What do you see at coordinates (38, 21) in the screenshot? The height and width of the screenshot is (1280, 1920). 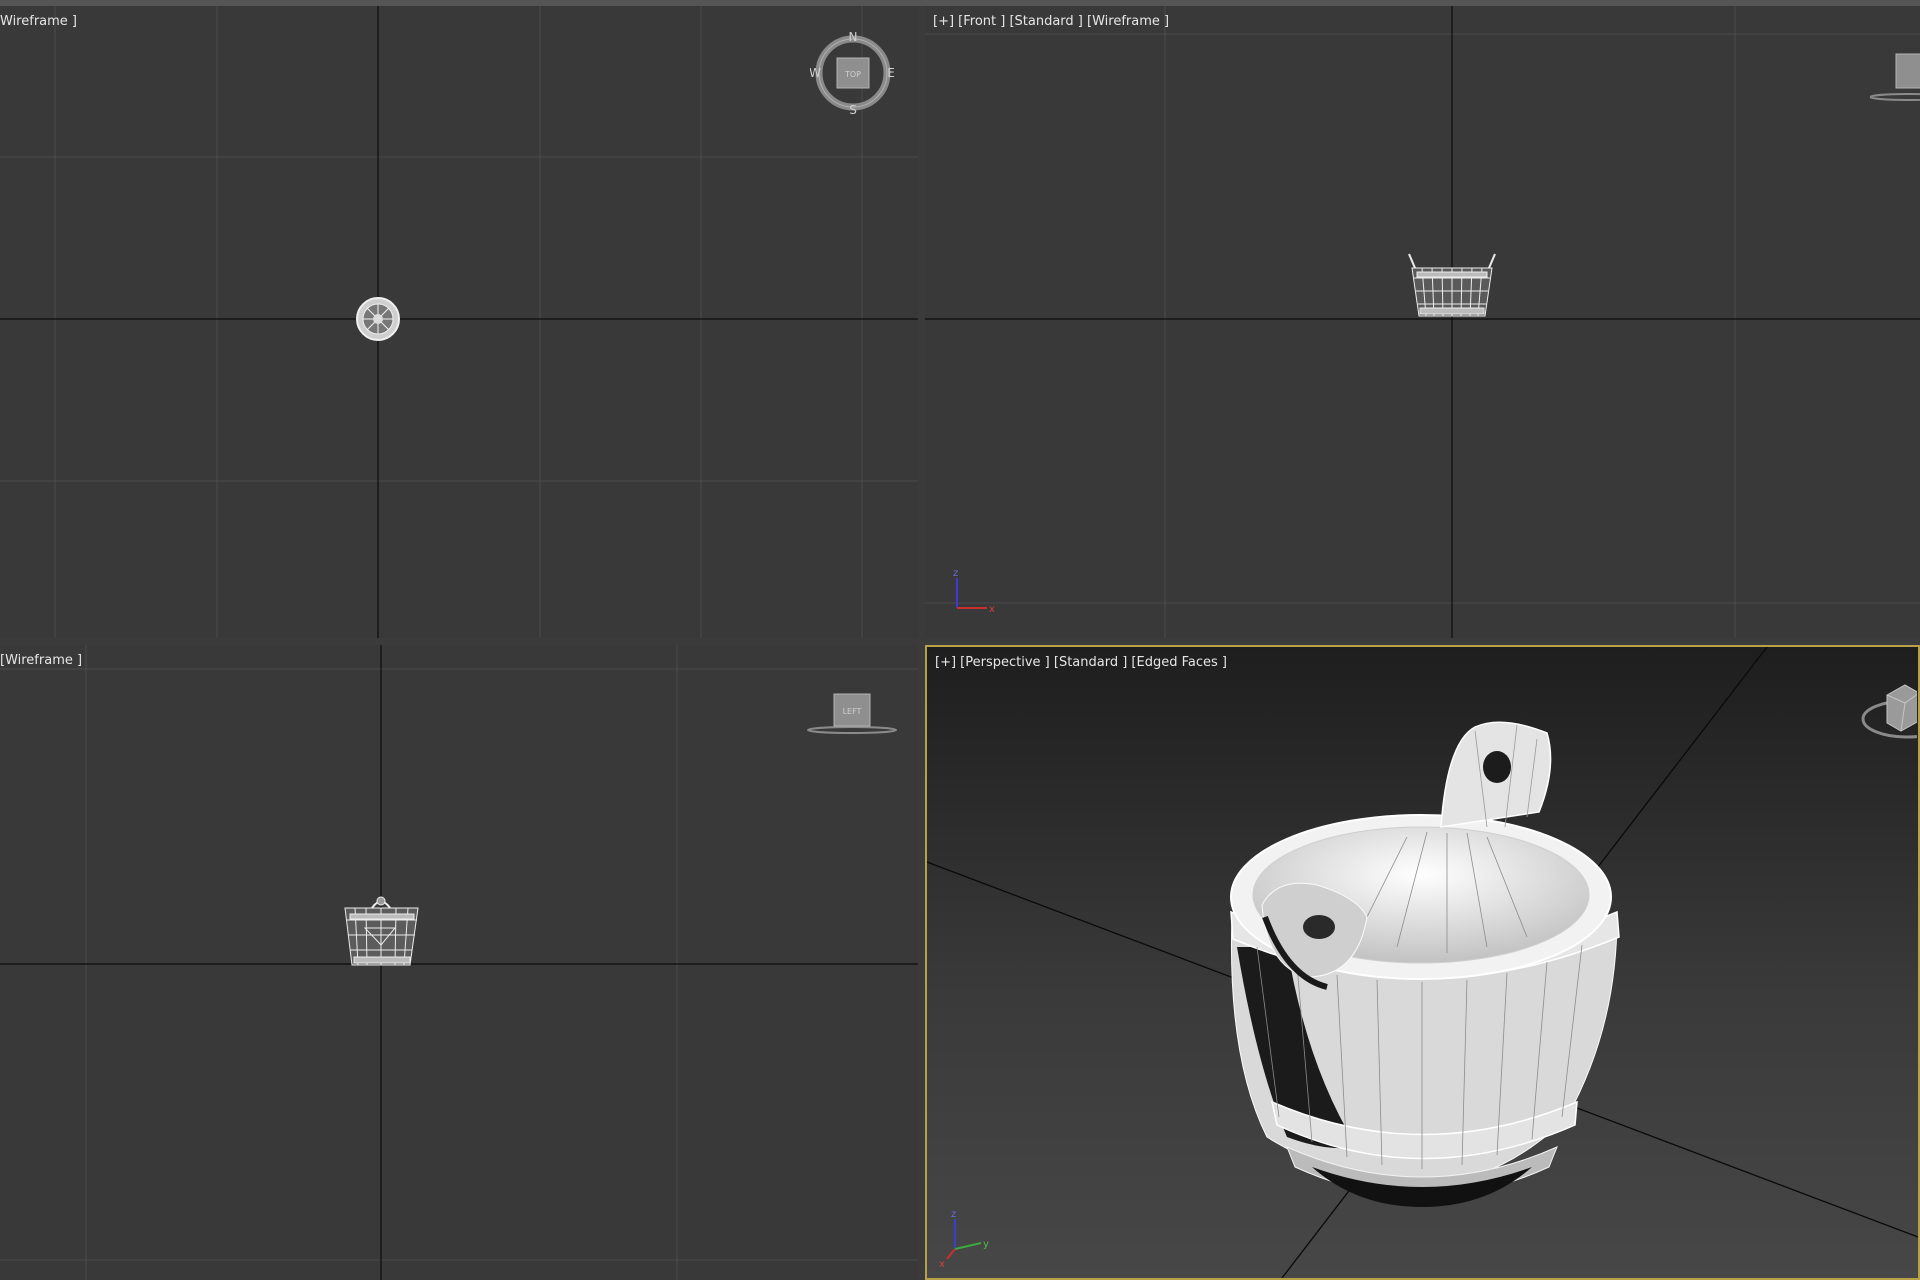 I see `viewport-top-label: Wireframe ]` at bounding box center [38, 21].